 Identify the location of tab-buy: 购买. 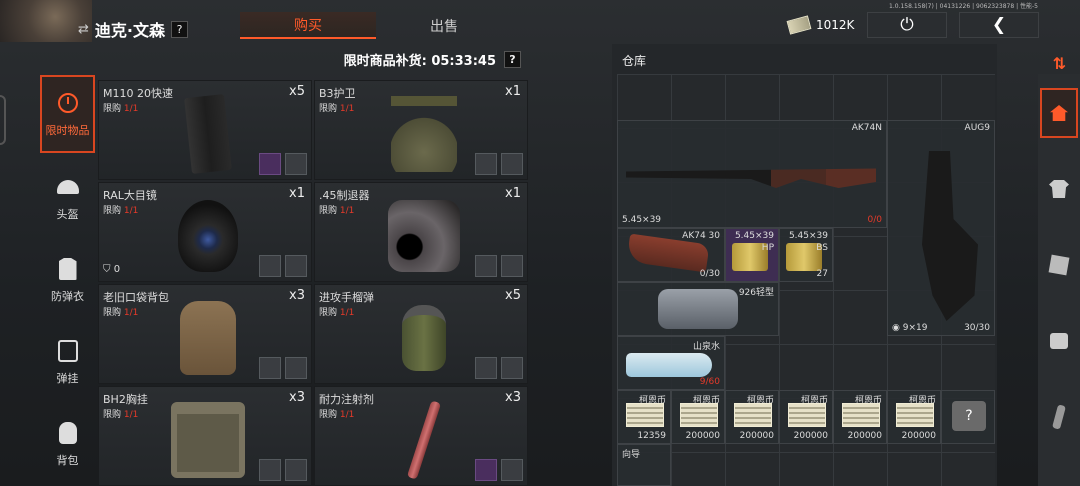
(308, 25).